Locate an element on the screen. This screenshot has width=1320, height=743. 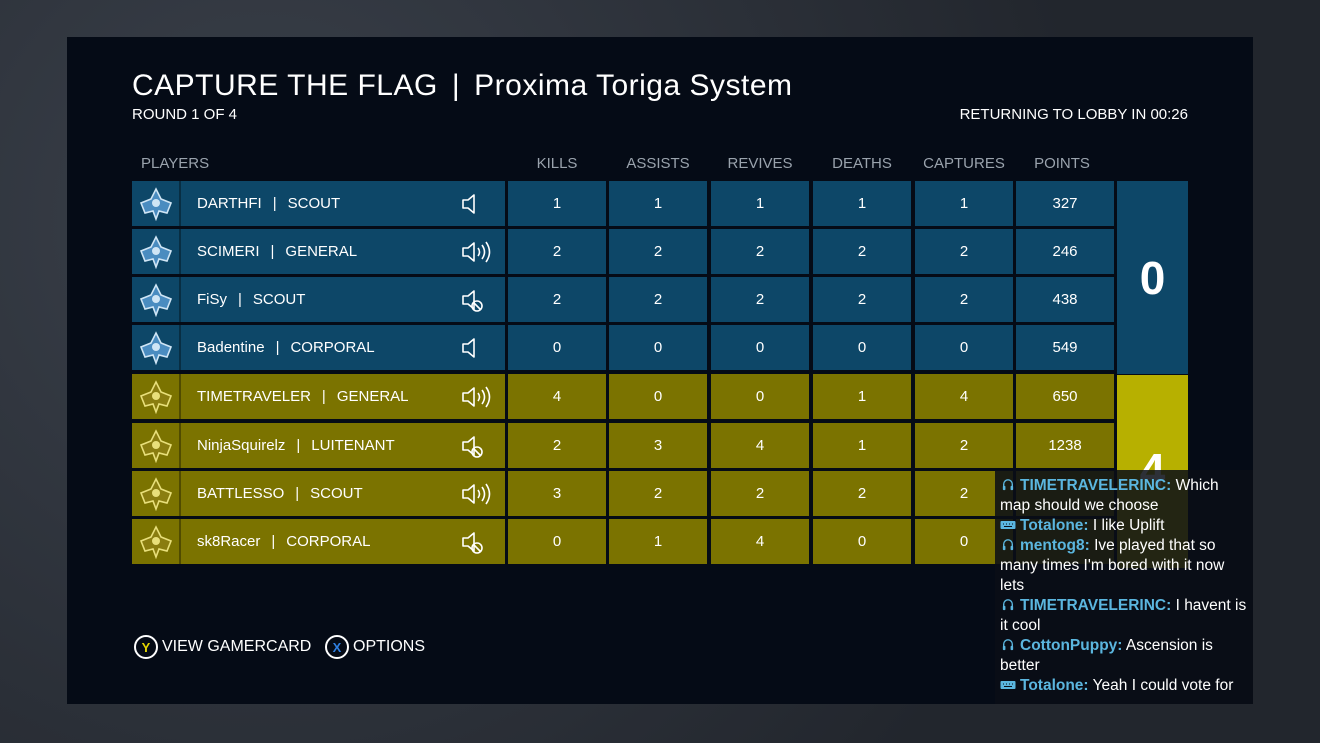
lobby-countdown: RETURNING TO LOBBY IN 00:26 is located at coordinates (1073, 114).